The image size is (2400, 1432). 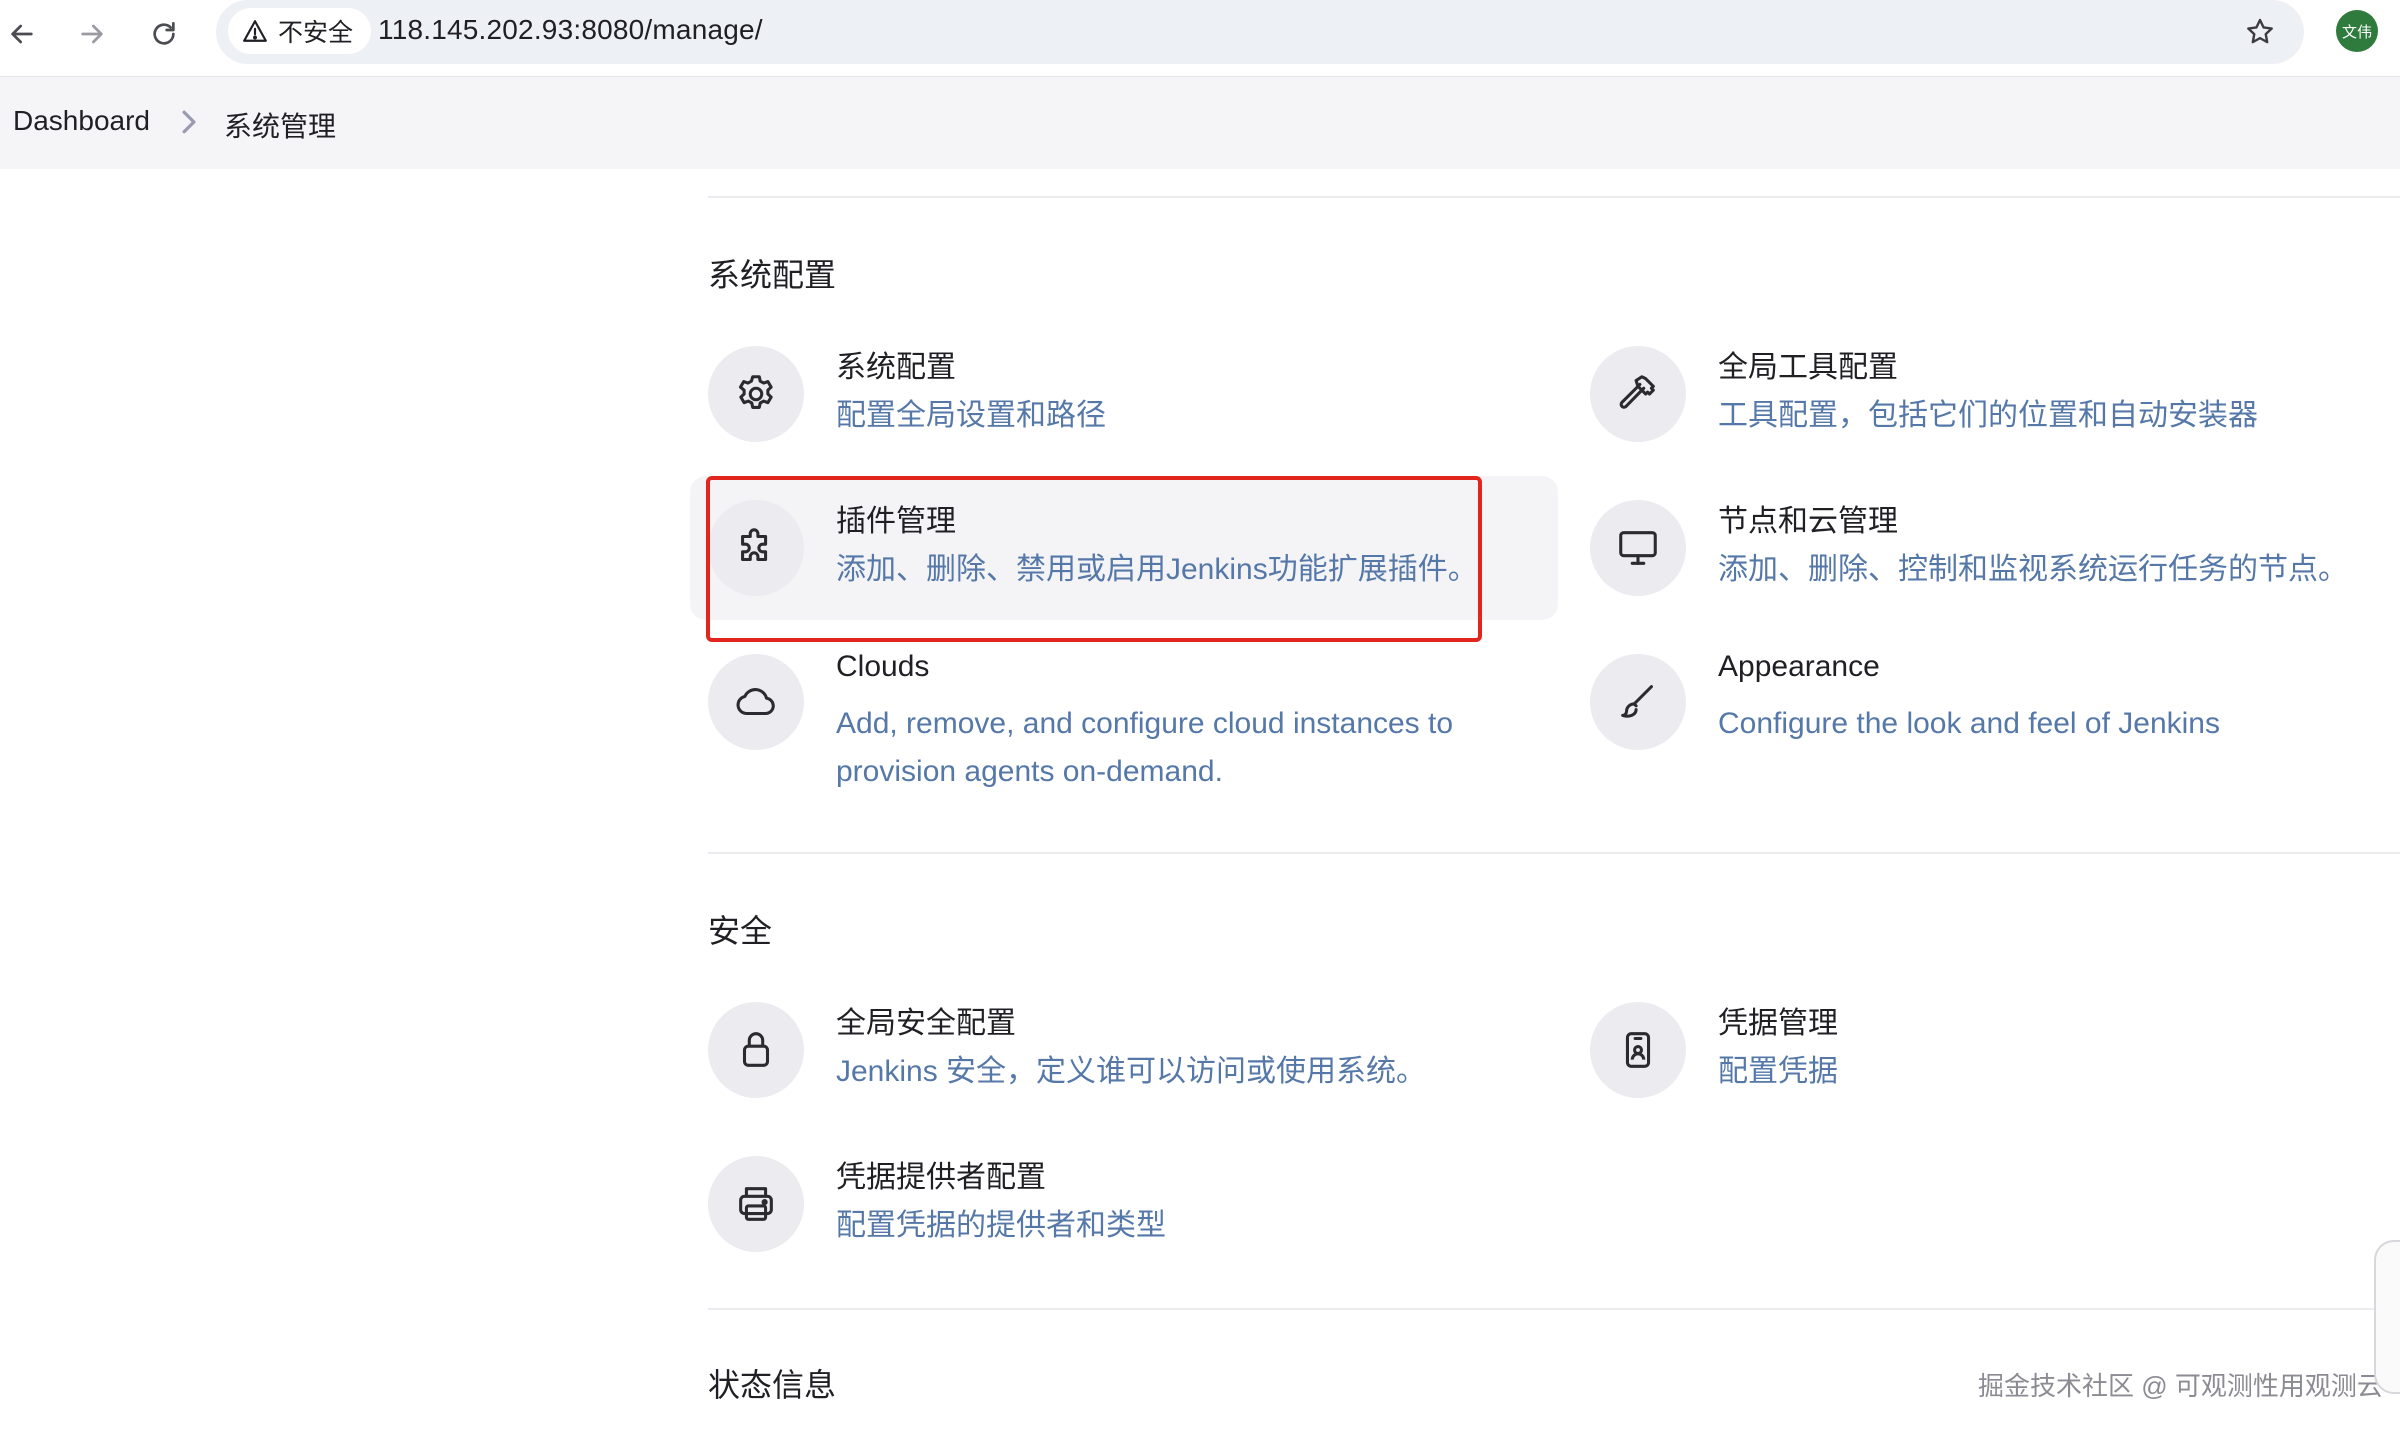 I want to click on bookmark-button, so click(x=2260, y=32).